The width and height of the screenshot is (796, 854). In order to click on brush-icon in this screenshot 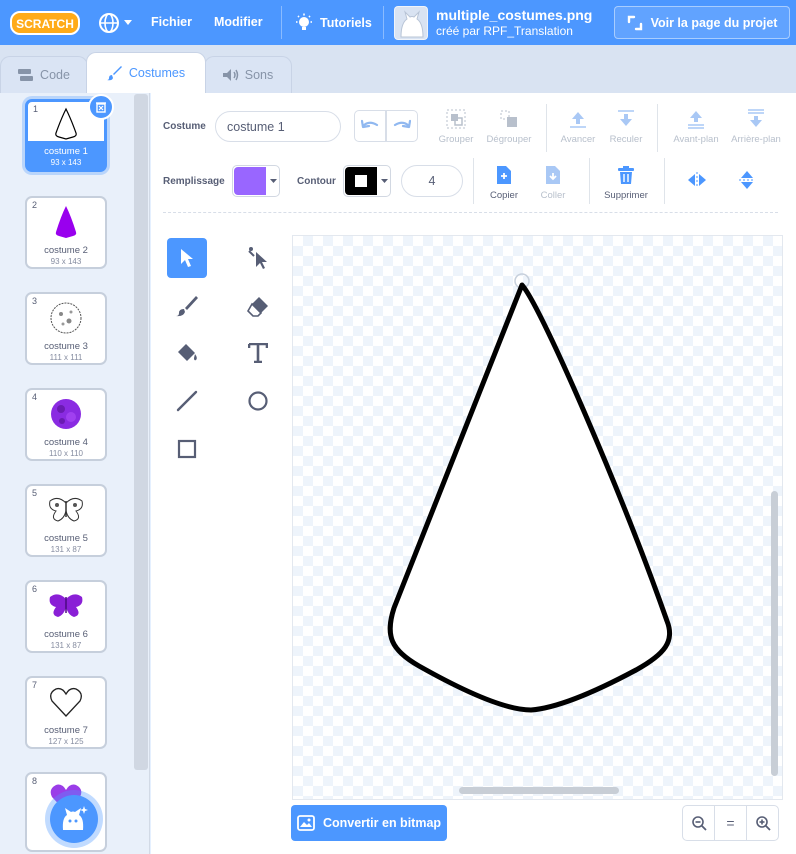, I will do `click(187, 306)`.